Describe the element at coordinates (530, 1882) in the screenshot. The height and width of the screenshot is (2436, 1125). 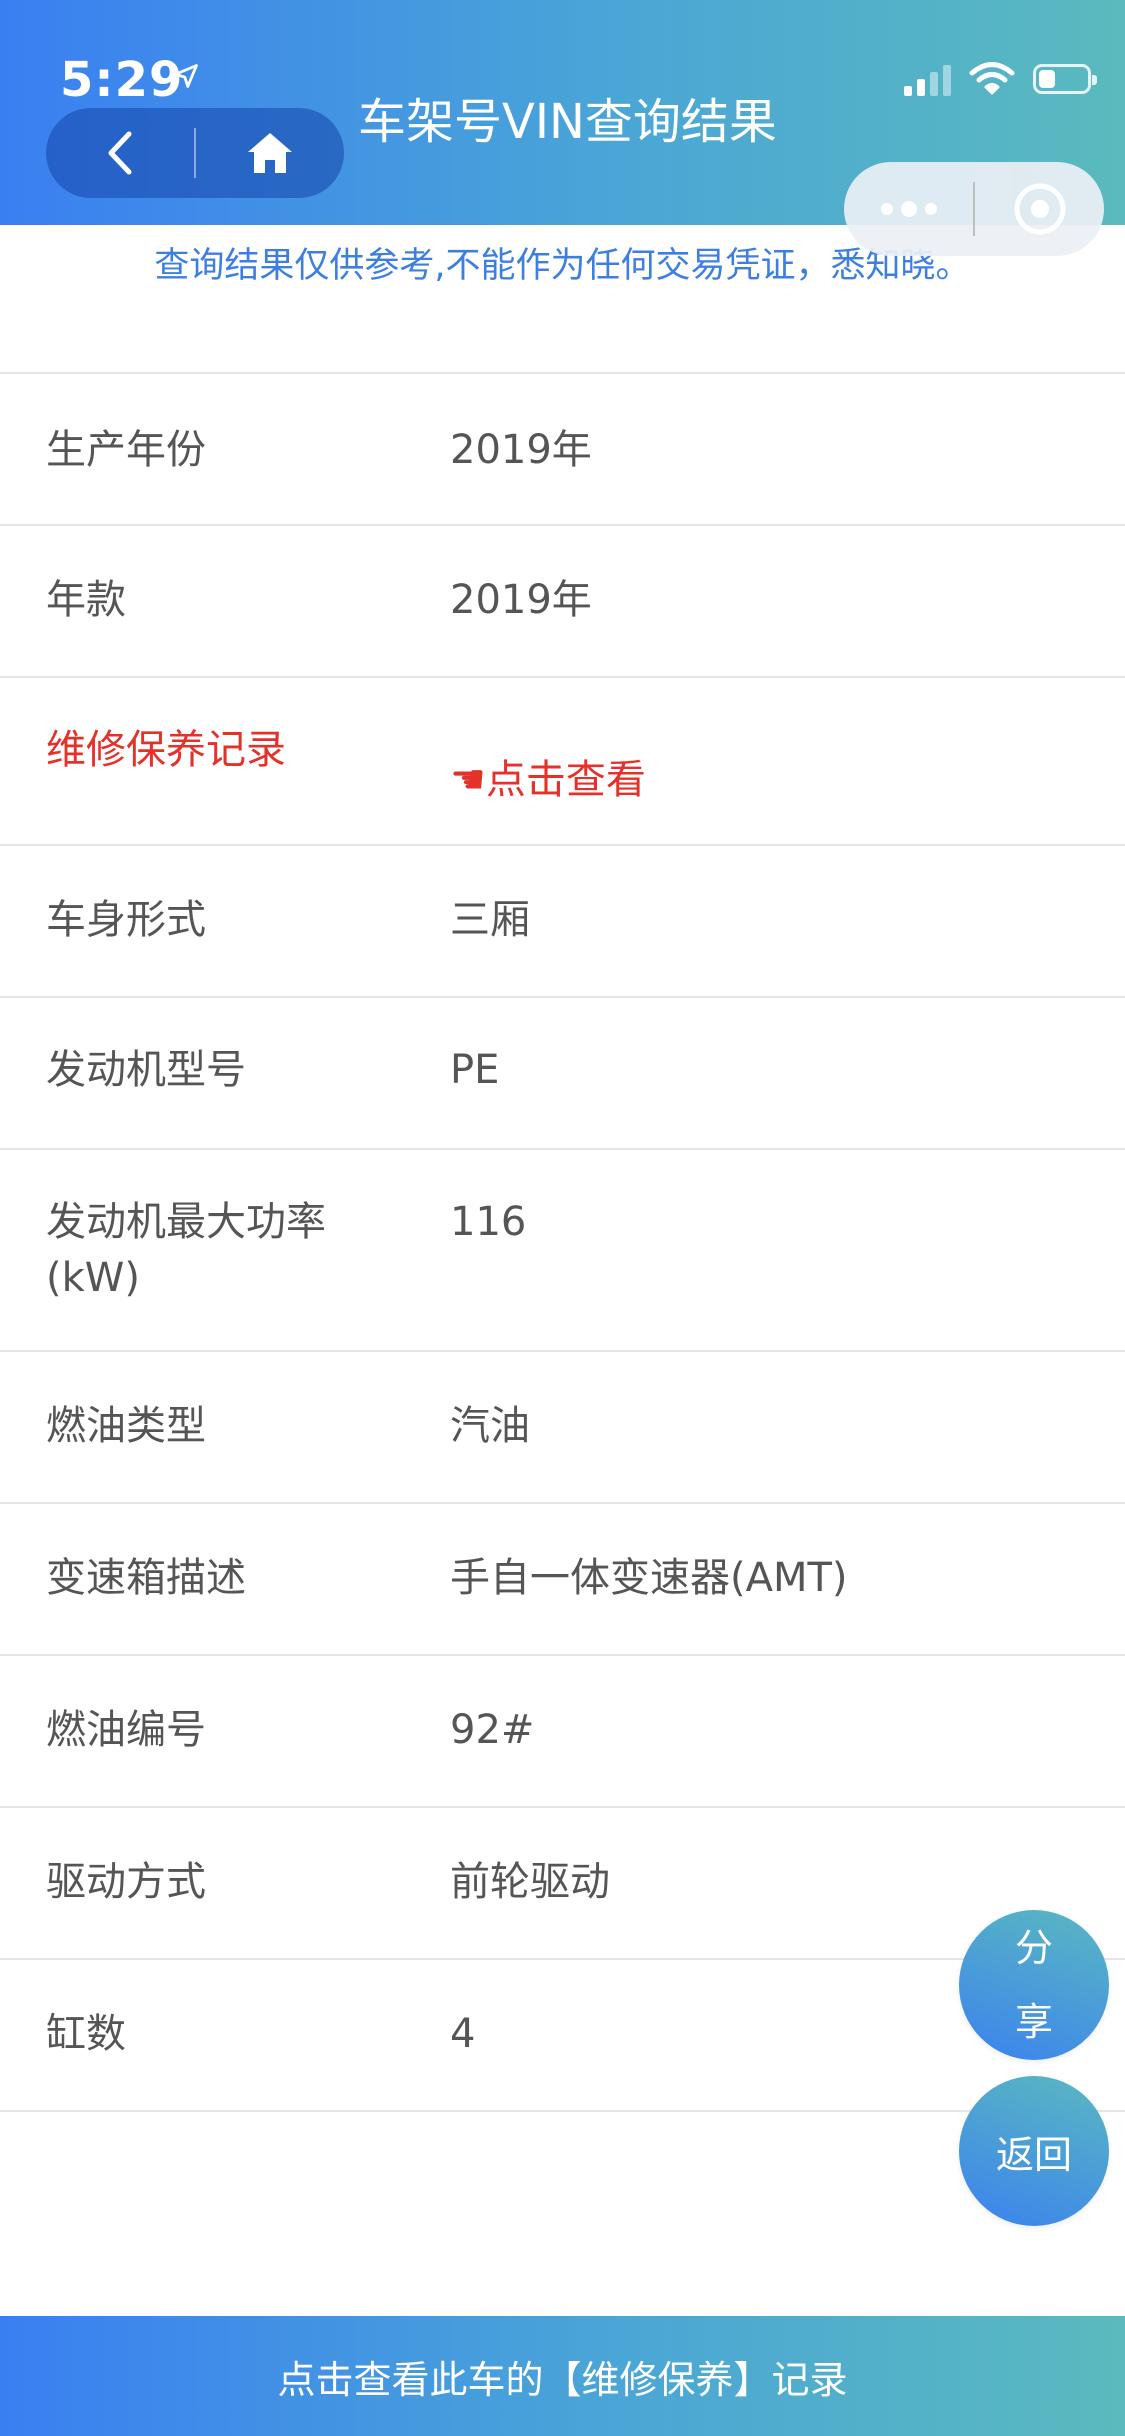
I see `row-value: 前轮驱动` at that location.